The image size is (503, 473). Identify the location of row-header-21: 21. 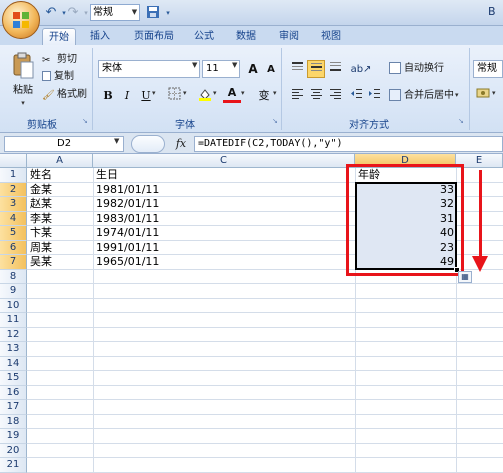
(13, 465).